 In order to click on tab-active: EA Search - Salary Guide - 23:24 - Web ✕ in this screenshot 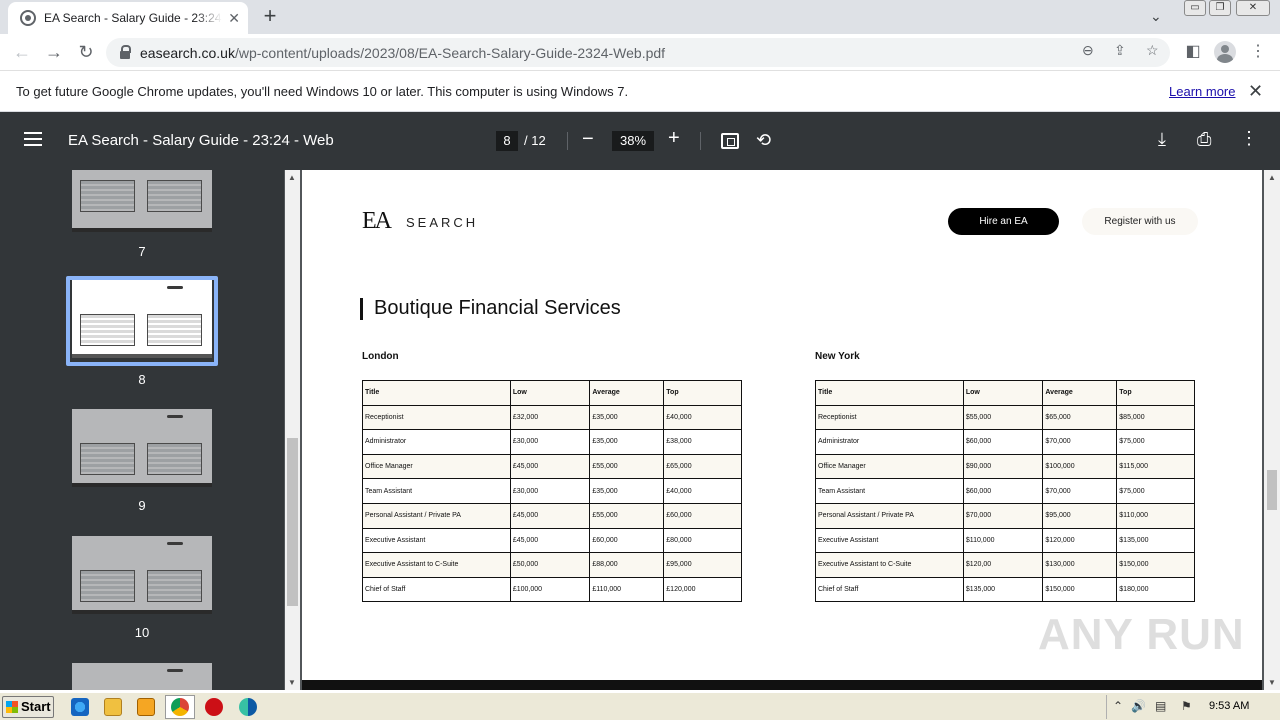, I will do `click(128, 18)`.